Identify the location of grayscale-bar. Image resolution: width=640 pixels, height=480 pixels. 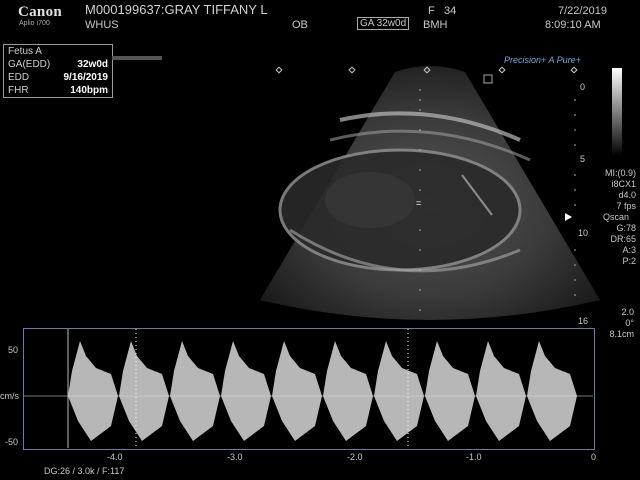
(617, 112).